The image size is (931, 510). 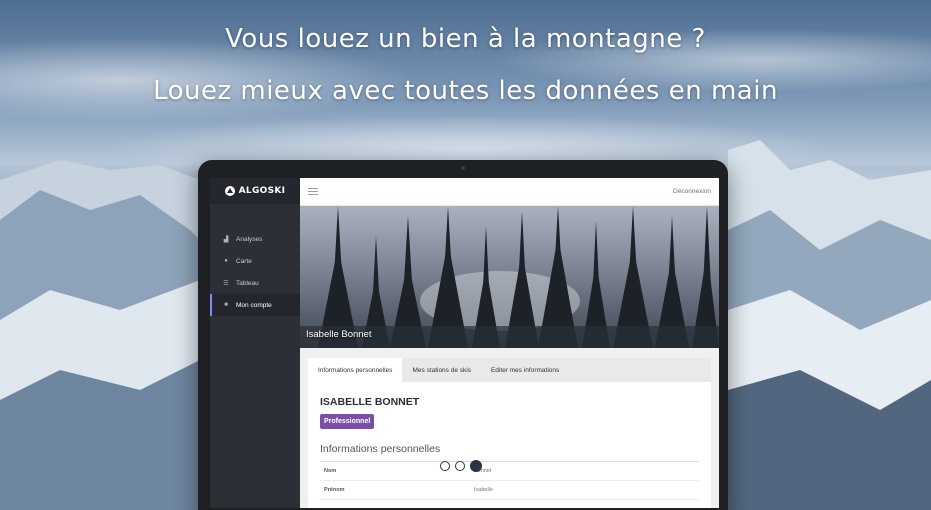 I want to click on field-value: Isabelle, so click(x=483, y=490).